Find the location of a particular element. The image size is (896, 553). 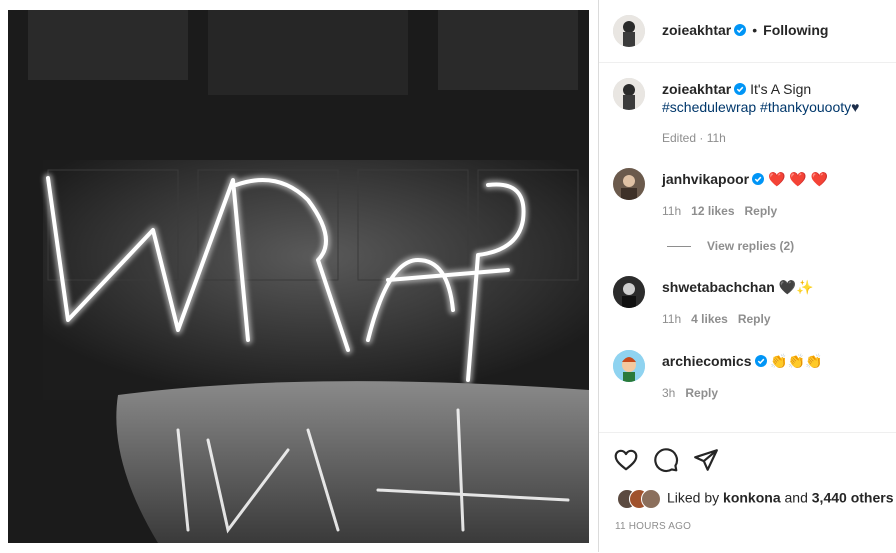

liker-avatar is located at coordinates (651, 499).